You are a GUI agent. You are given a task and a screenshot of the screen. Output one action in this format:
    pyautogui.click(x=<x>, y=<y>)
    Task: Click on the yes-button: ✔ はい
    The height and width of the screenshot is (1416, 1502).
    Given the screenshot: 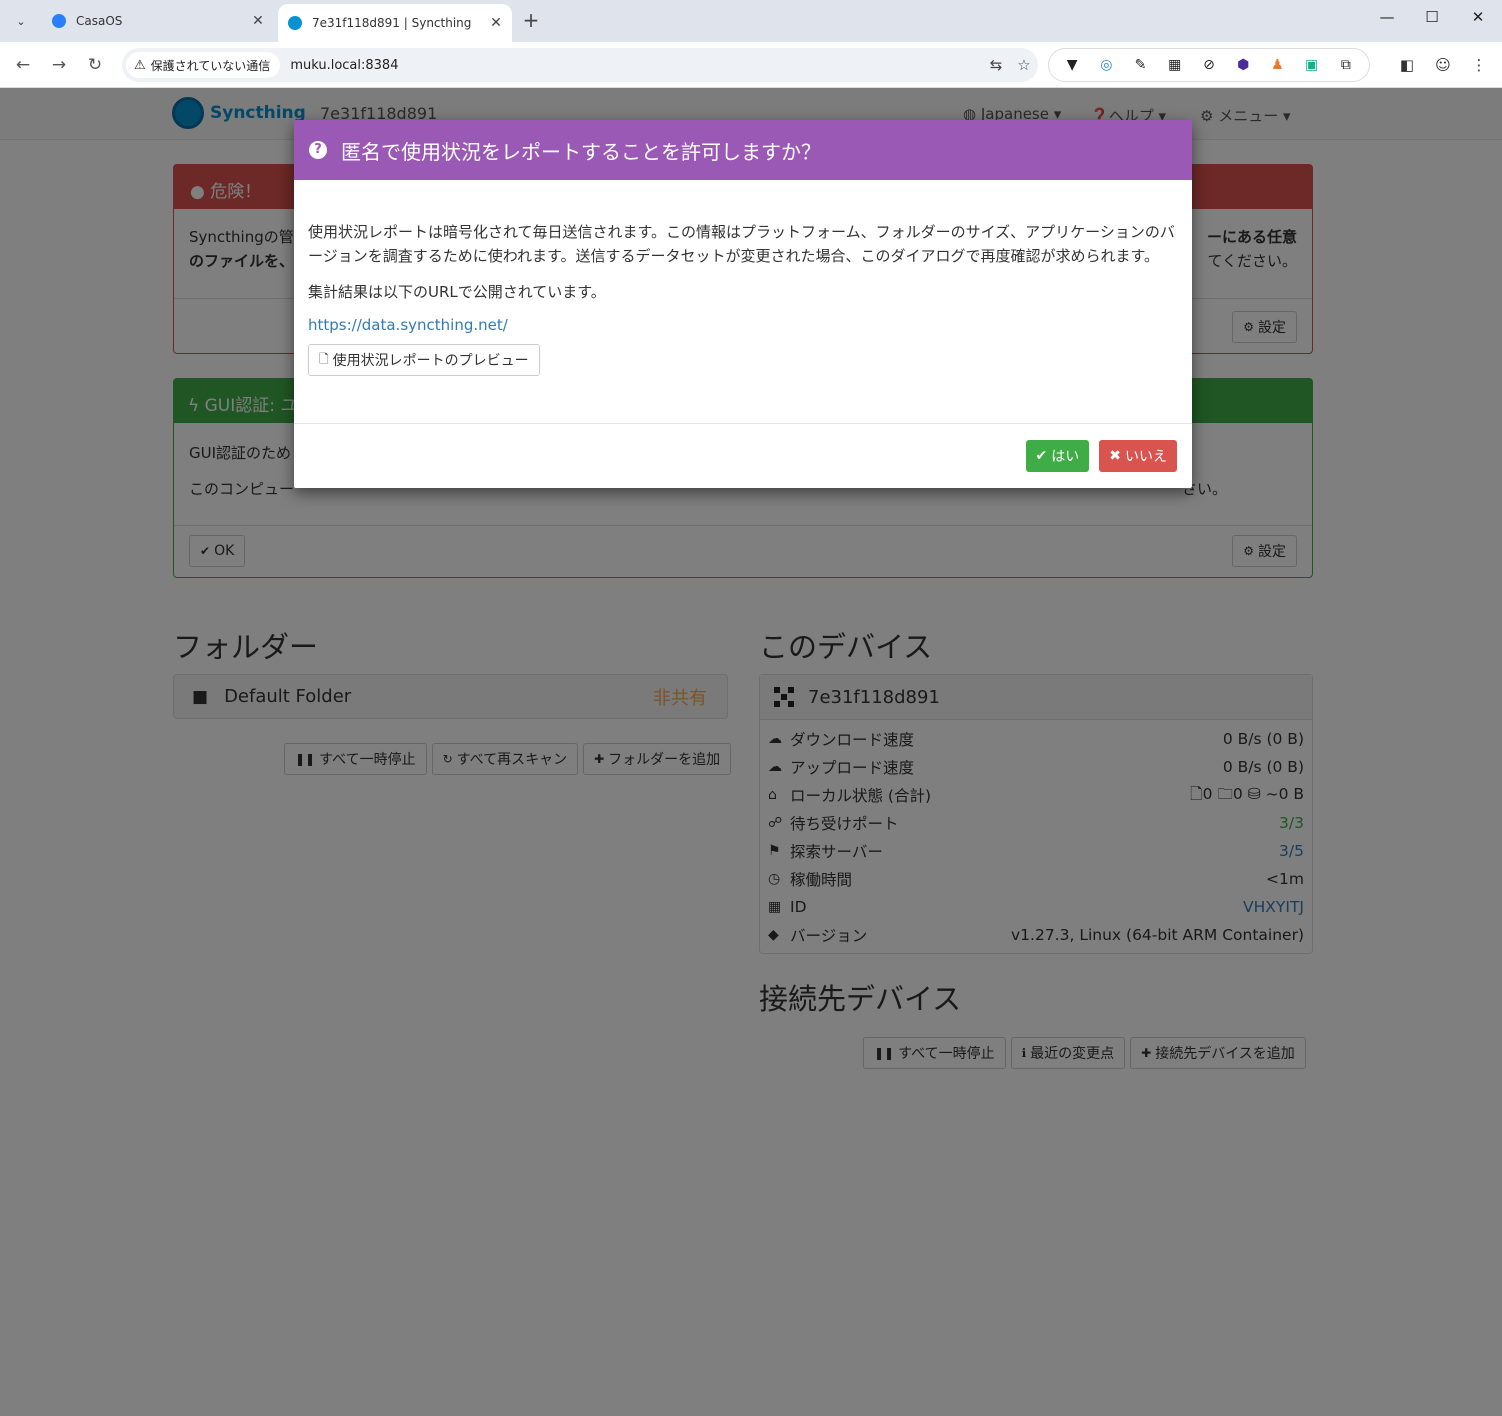 What is the action you would take?
    pyautogui.click(x=1057, y=456)
    